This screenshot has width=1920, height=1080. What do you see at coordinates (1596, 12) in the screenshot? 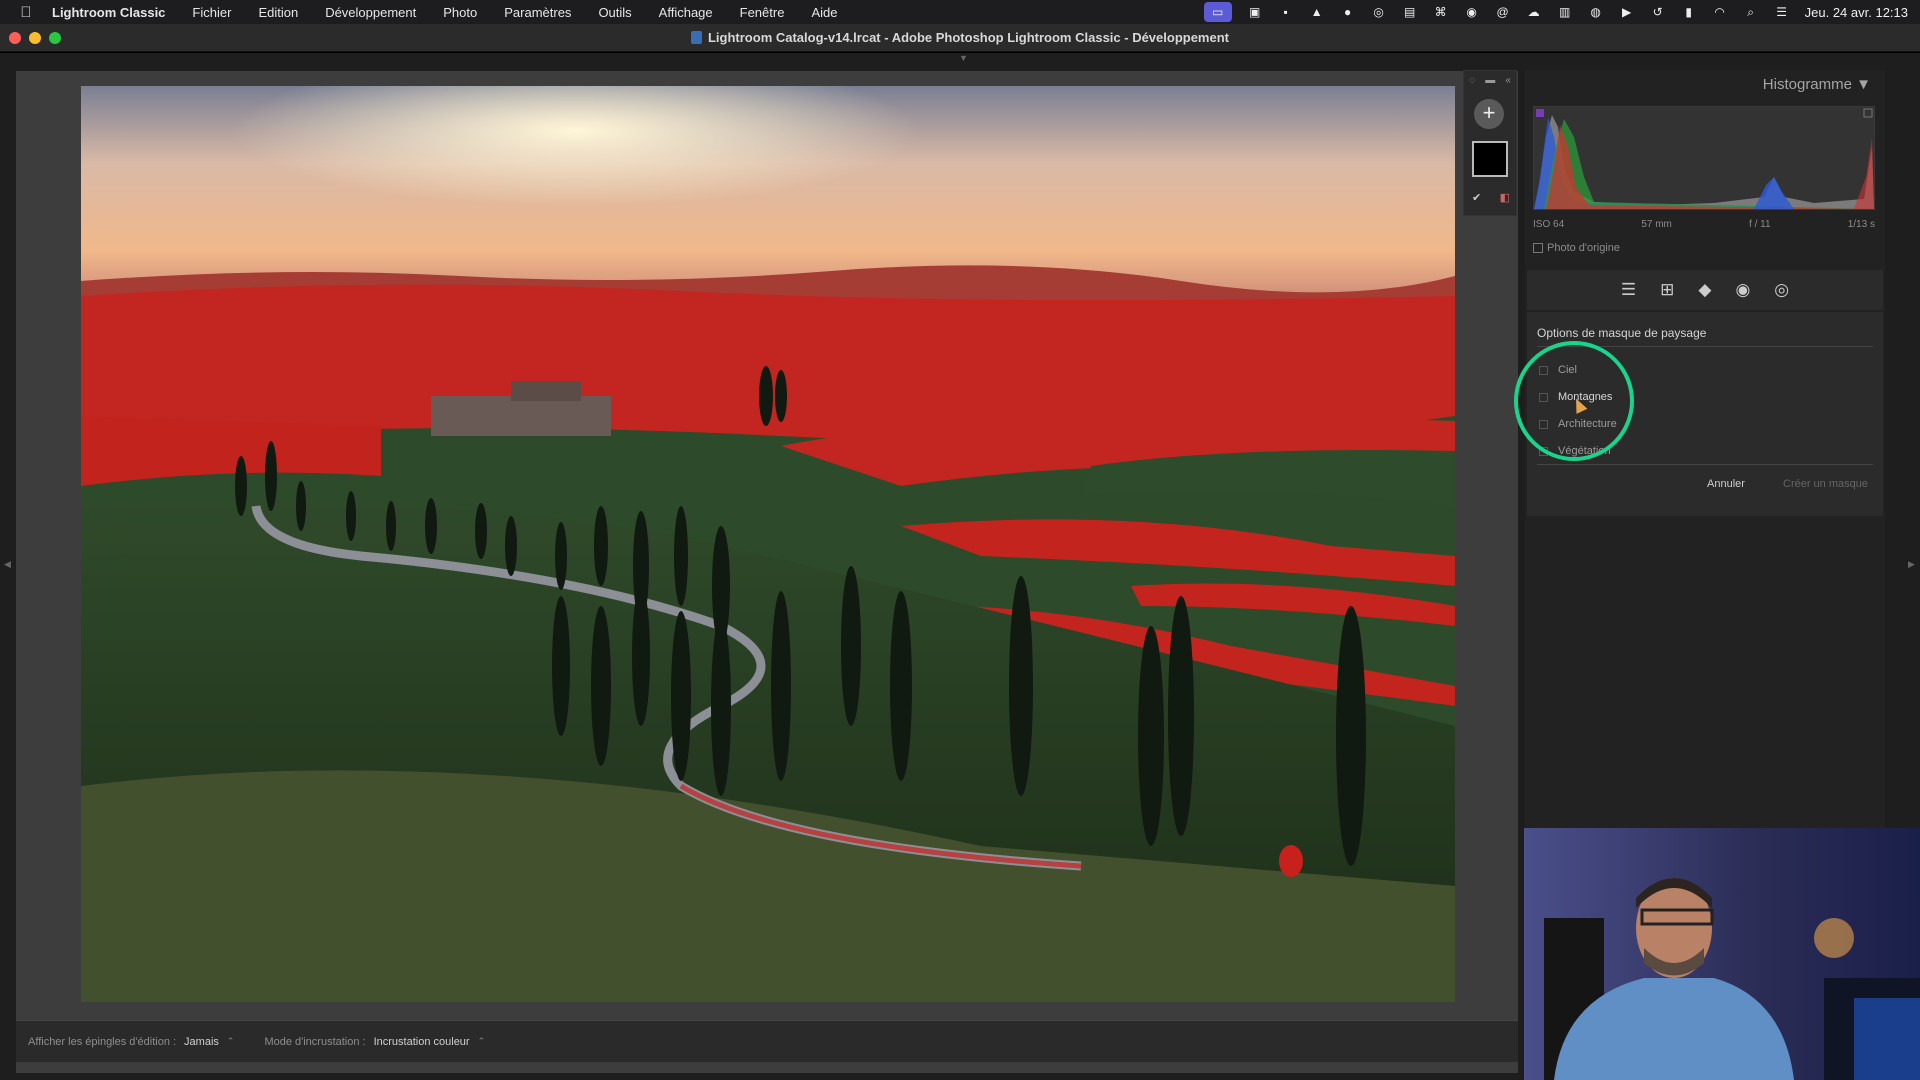
I see `user-circle-icon: ◍` at bounding box center [1596, 12].